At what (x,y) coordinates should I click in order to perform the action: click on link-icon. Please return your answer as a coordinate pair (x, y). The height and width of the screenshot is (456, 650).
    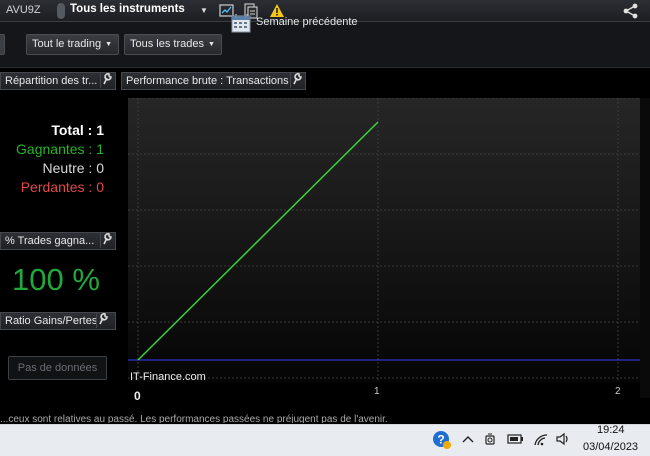
    Looking at the image, I should click on (61, 11).